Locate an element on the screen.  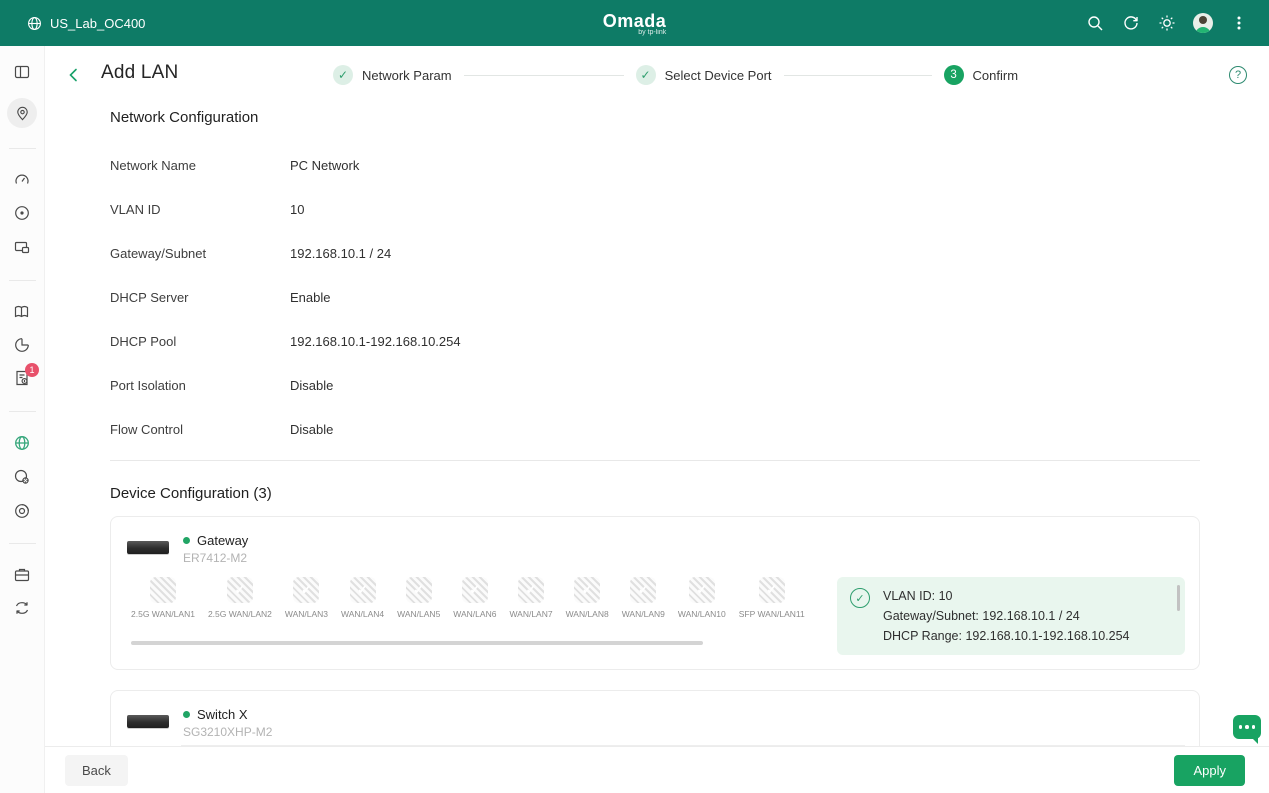
step-confirm: 3 Confirm is located at coordinates (980, 75).